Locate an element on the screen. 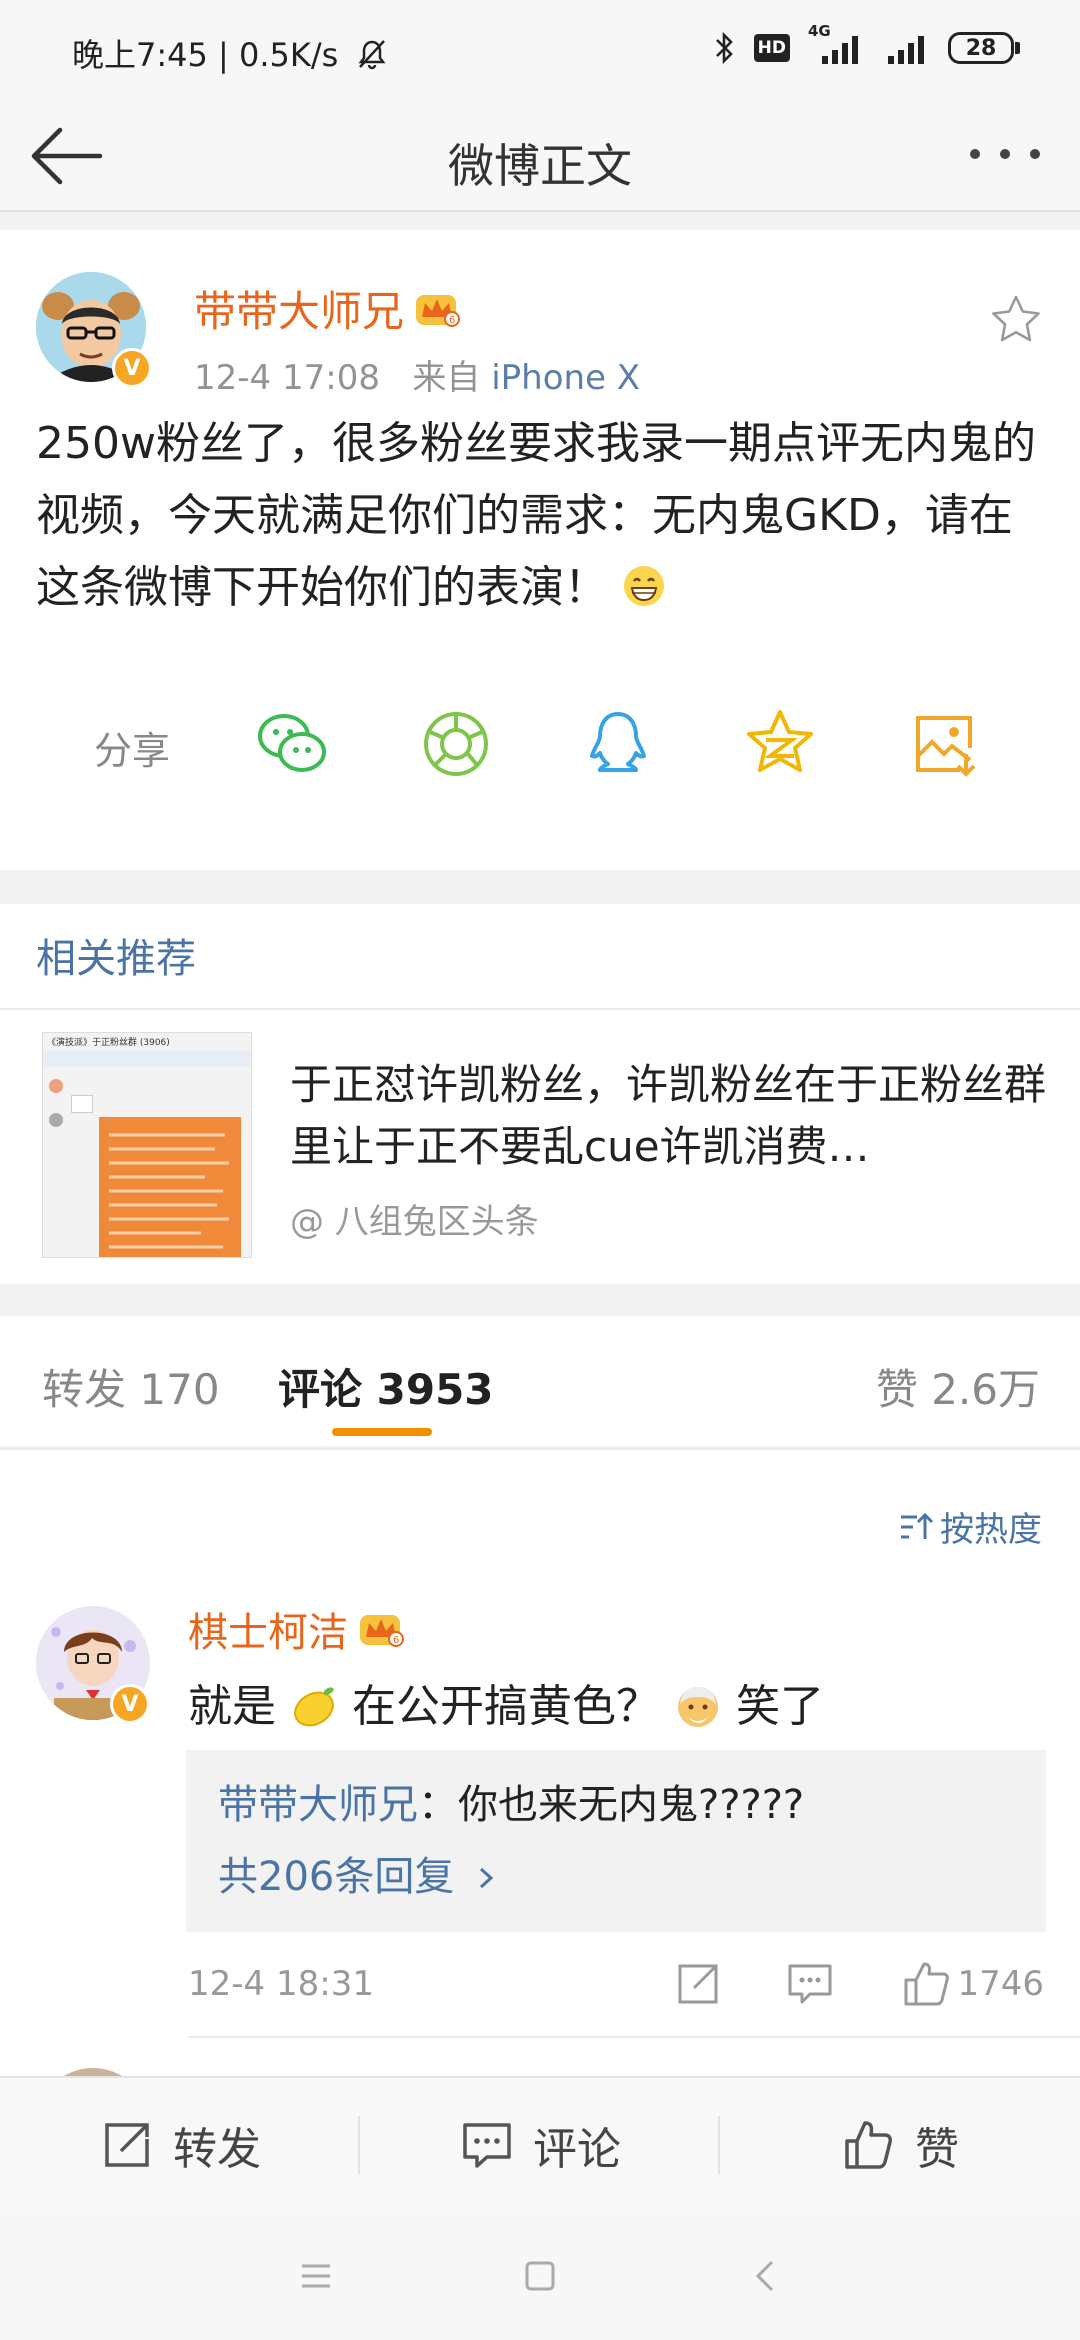 Image resolution: width=1080 pixels, height=2340 pixels. share-label: 分享 is located at coordinates (132, 751).